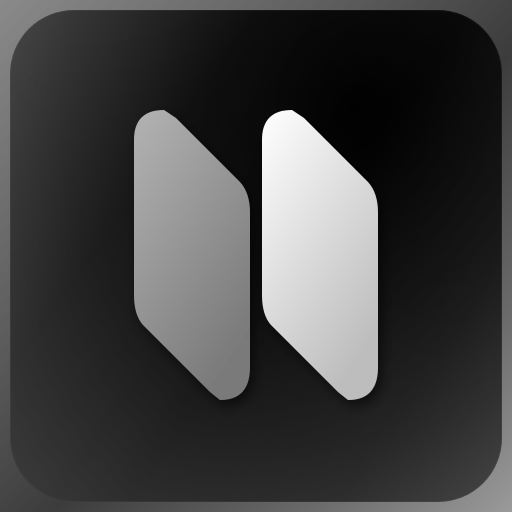 This screenshot has height=512, width=512. I want to click on left-slash-bar, so click(192, 255).